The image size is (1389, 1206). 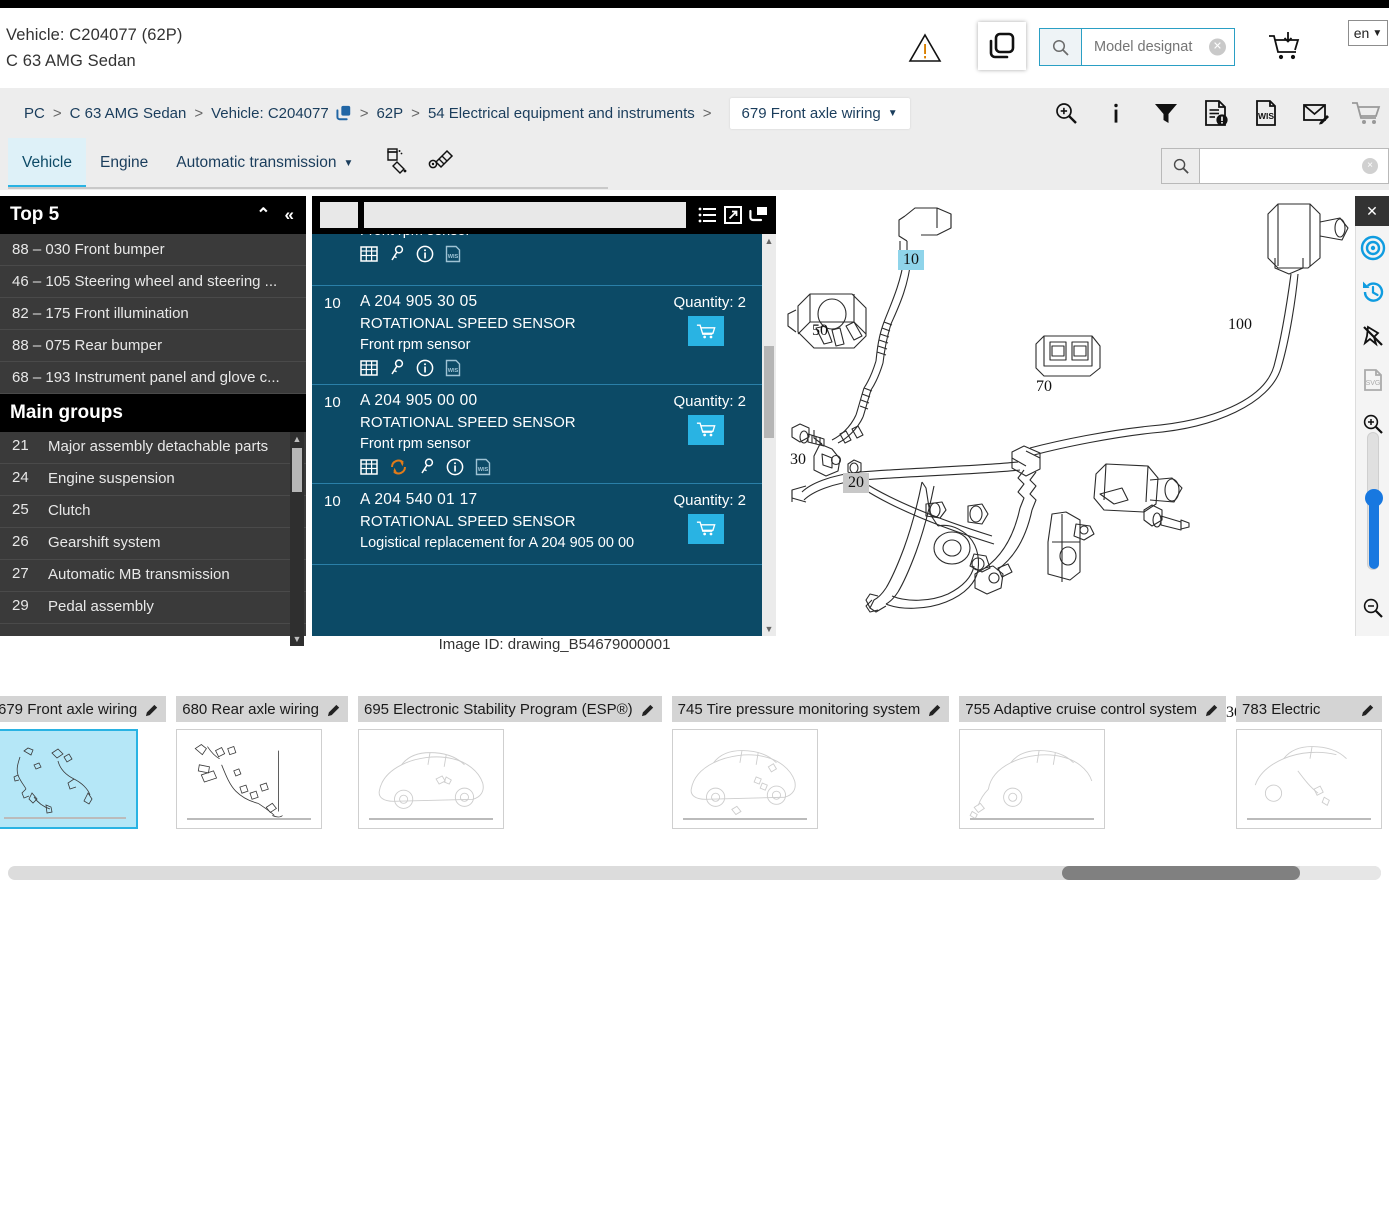 I want to click on thumbnail-679: 679 Front axle wiring, so click(x=83, y=762).